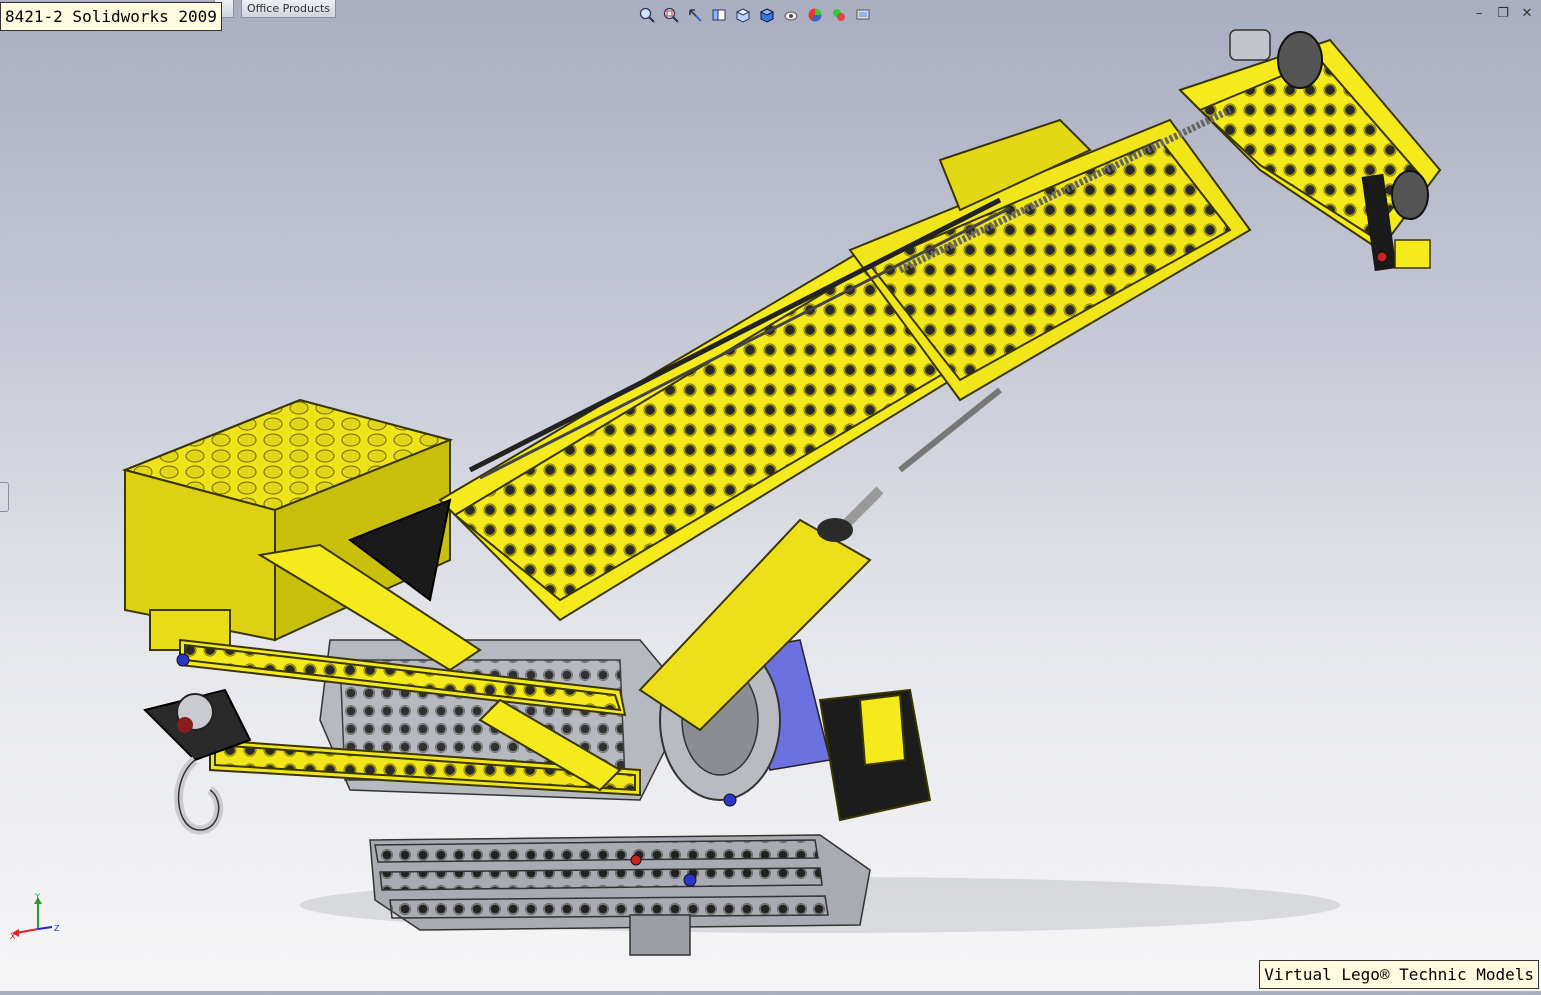  What do you see at coordinates (1527, 14) in the screenshot?
I see `close-icon: ✕` at bounding box center [1527, 14].